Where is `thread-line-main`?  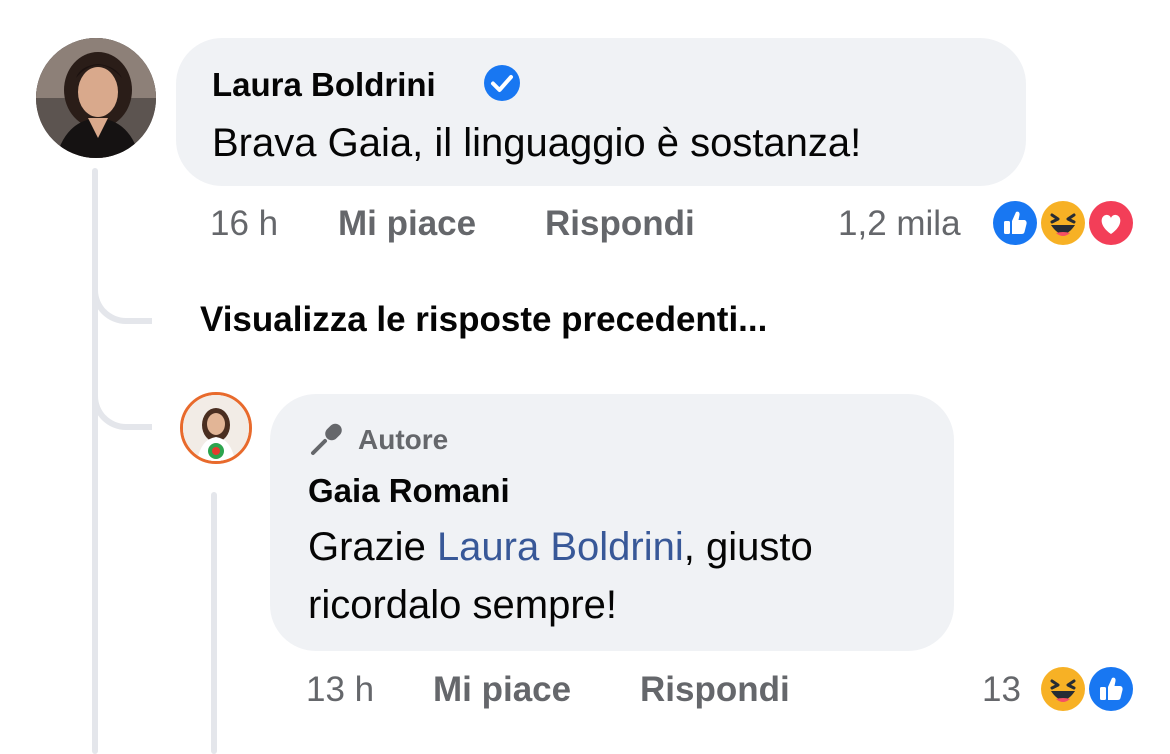 thread-line-main is located at coordinates (95, 461).